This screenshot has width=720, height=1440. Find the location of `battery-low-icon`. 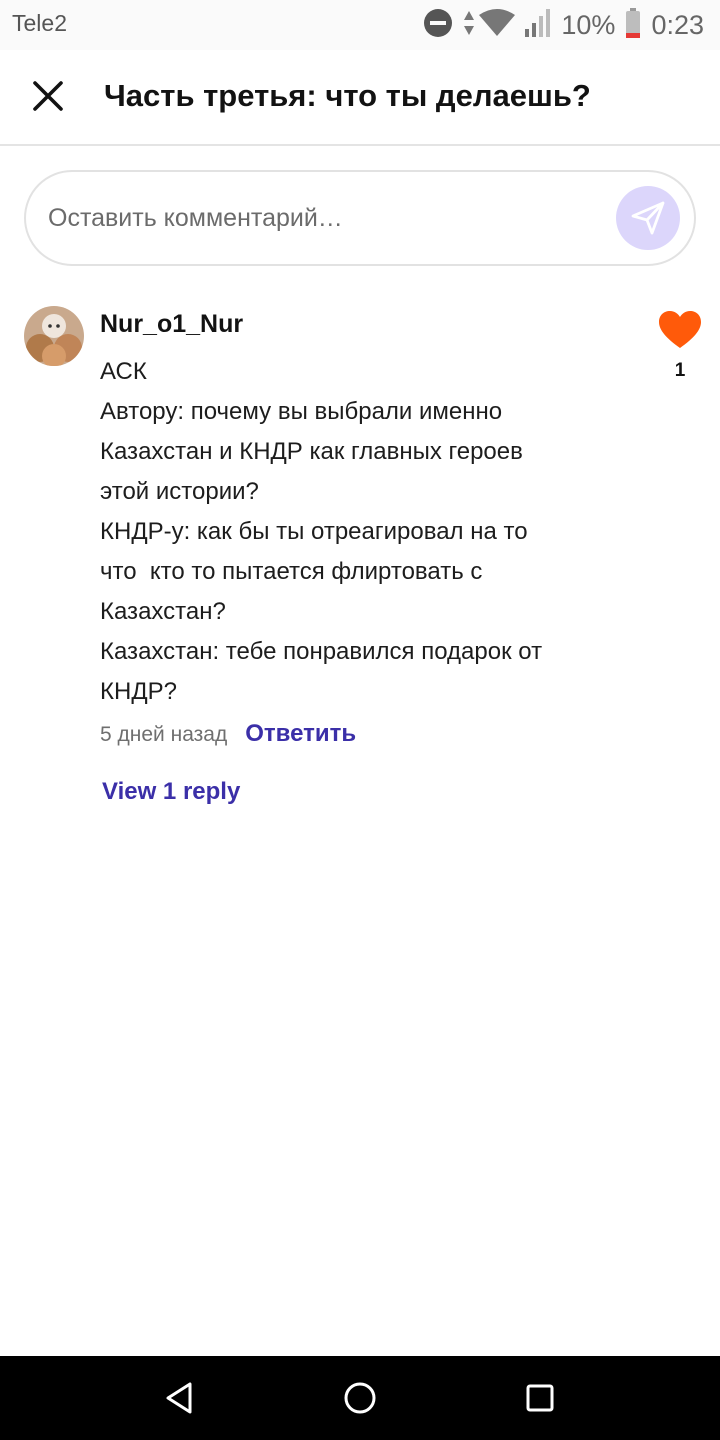

battery-low-icon is located at coordinates (633, 25).